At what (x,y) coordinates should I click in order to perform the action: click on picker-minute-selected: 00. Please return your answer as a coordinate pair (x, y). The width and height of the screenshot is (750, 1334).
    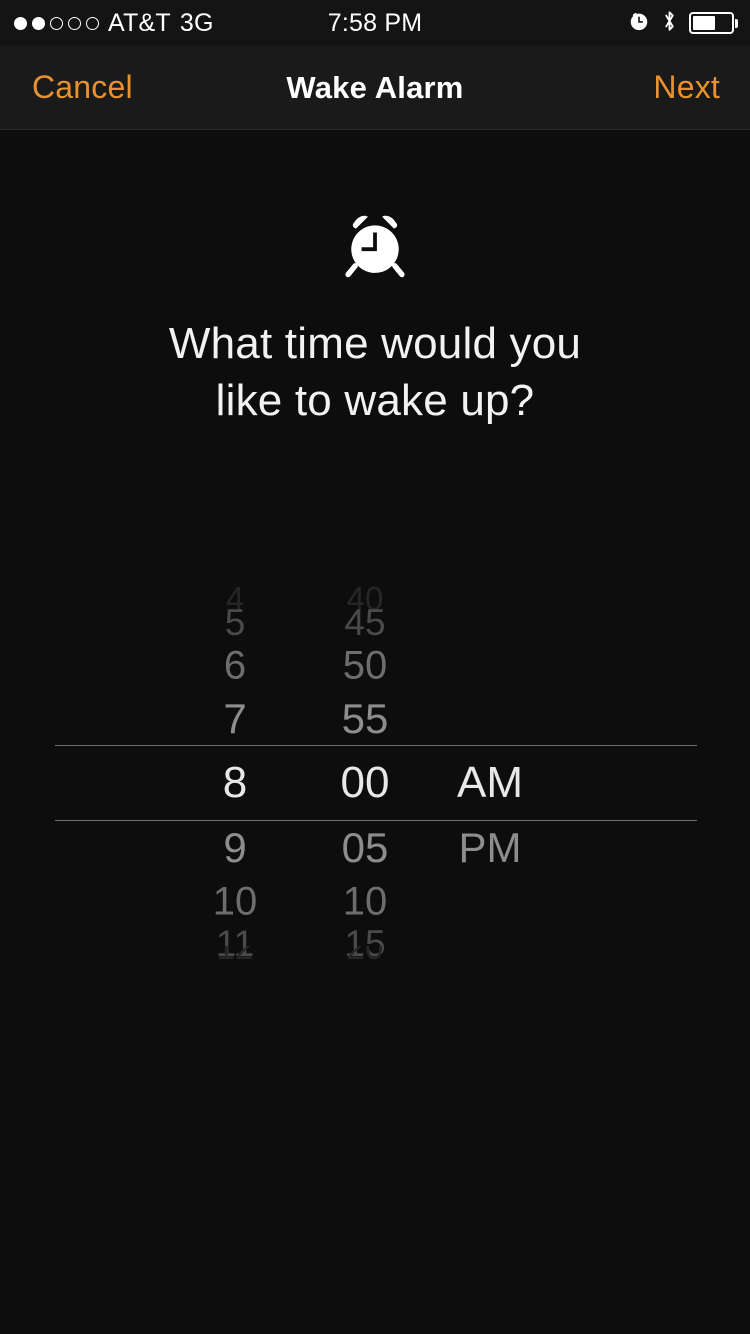
    Looking at the image, I should click on (365, 783).